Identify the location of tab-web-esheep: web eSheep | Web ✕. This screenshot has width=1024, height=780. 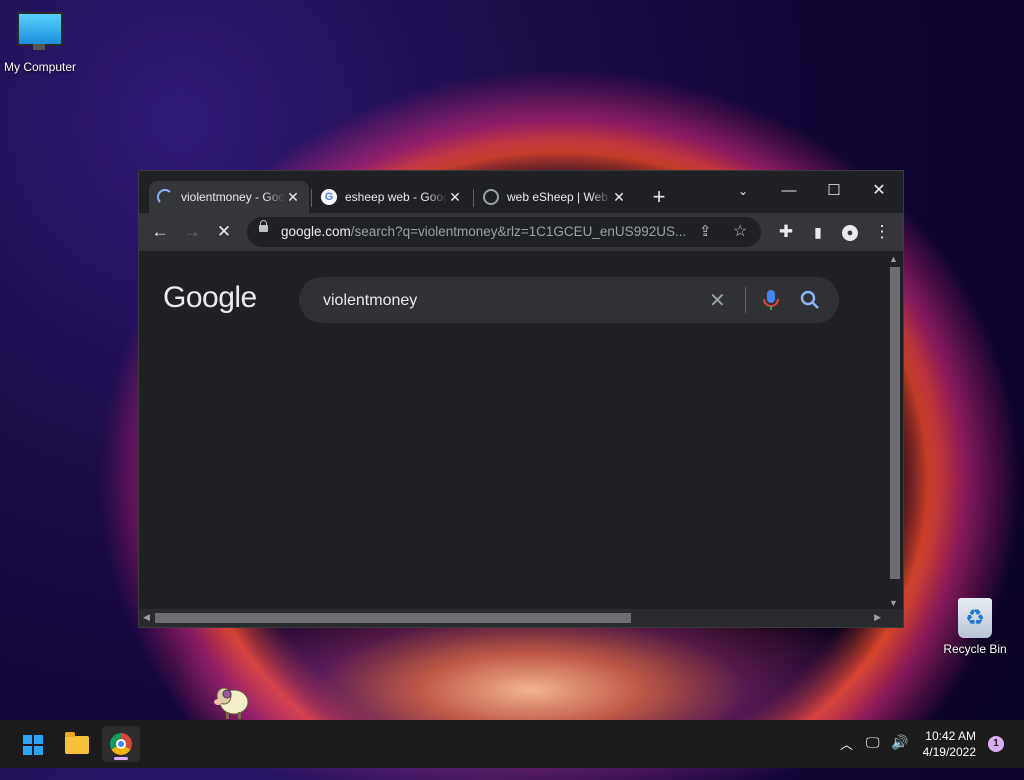
(555, 197).